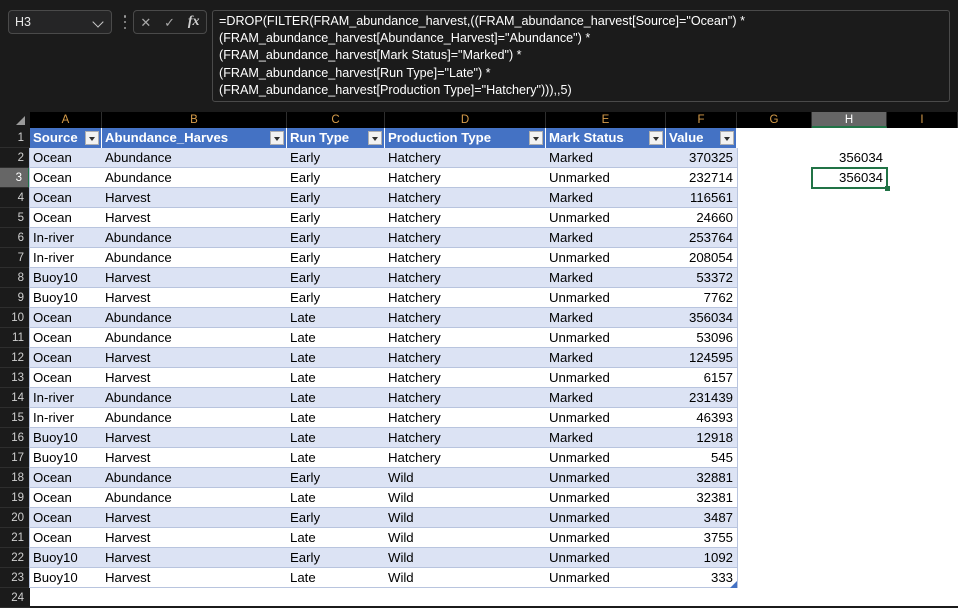 This screenshot has height=608, width=958. I want to click on row-header-22: 22, so click(15, 558).